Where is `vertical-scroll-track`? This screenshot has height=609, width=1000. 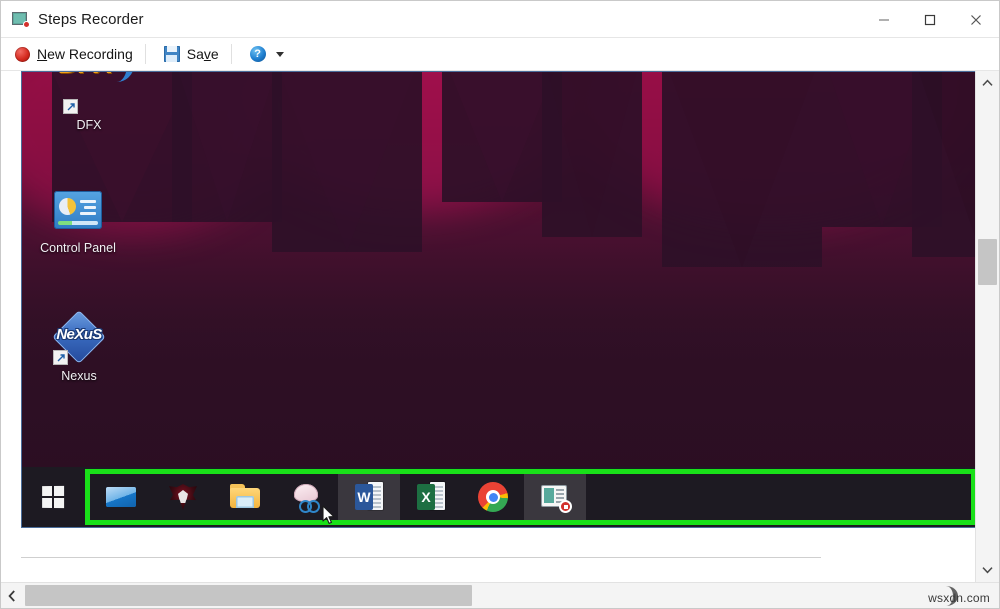
vertical-scroll-track is located at coordinates (987, 326).